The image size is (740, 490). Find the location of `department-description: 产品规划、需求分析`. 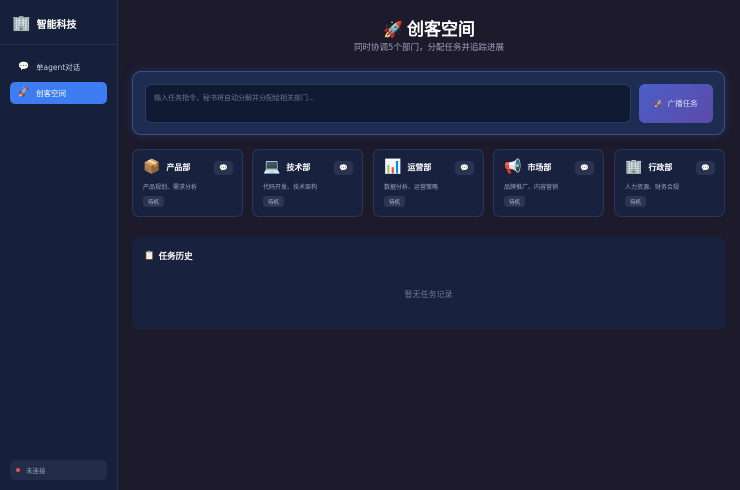

department-description: 产品规划、需求分析 is located at coordinates (170, 187).